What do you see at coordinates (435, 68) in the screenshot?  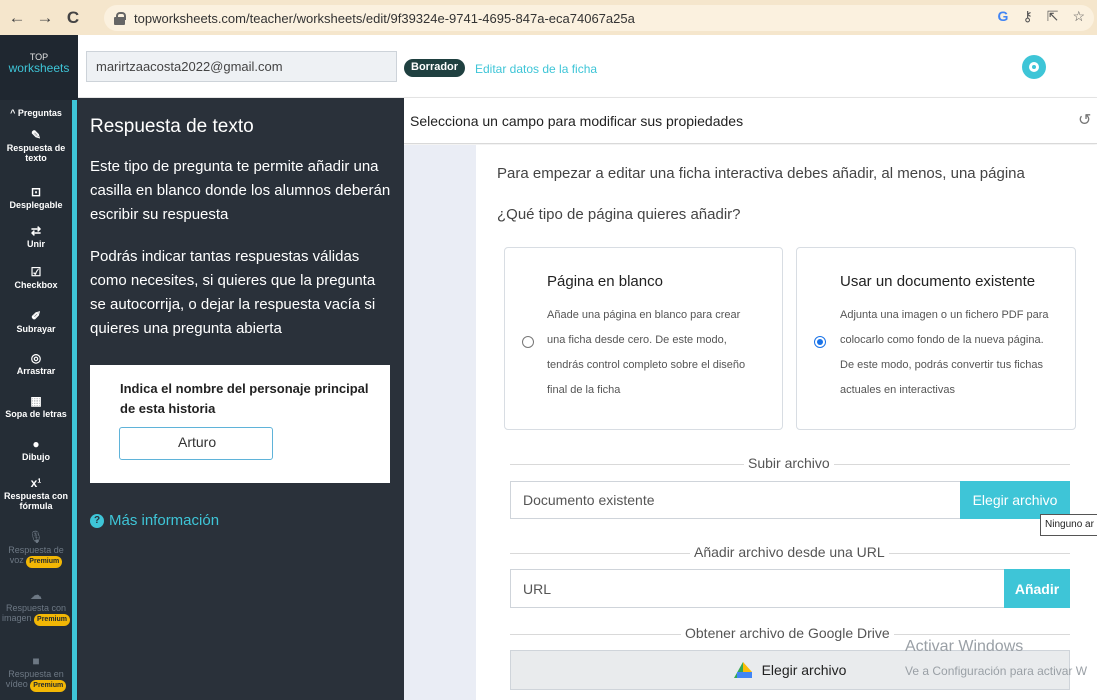 I see `status-badge: Borrador` at bounding box center [435, 68].